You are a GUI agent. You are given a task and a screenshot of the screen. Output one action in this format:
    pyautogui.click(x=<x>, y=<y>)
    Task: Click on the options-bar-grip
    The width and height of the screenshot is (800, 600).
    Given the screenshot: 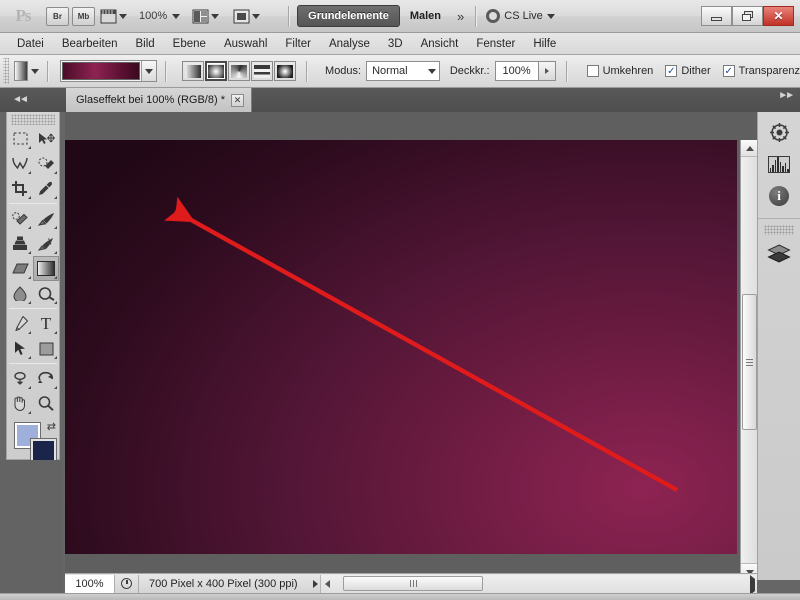 What is the action you would take?
    pyautogui.click(x=6, y=71)
    